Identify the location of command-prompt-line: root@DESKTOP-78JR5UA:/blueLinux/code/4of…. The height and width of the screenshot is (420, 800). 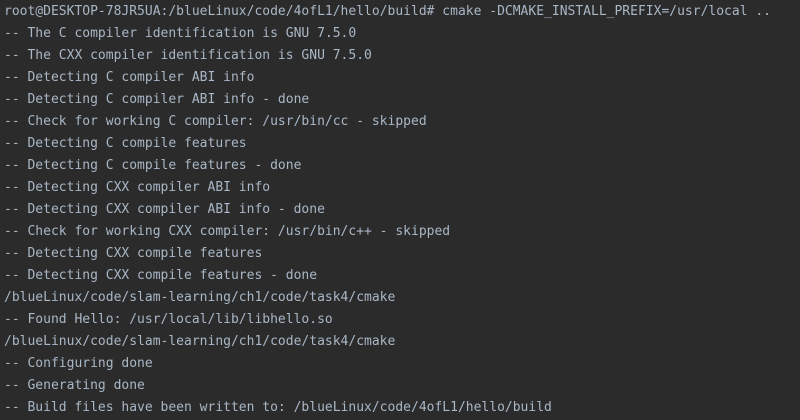
(388, 11).